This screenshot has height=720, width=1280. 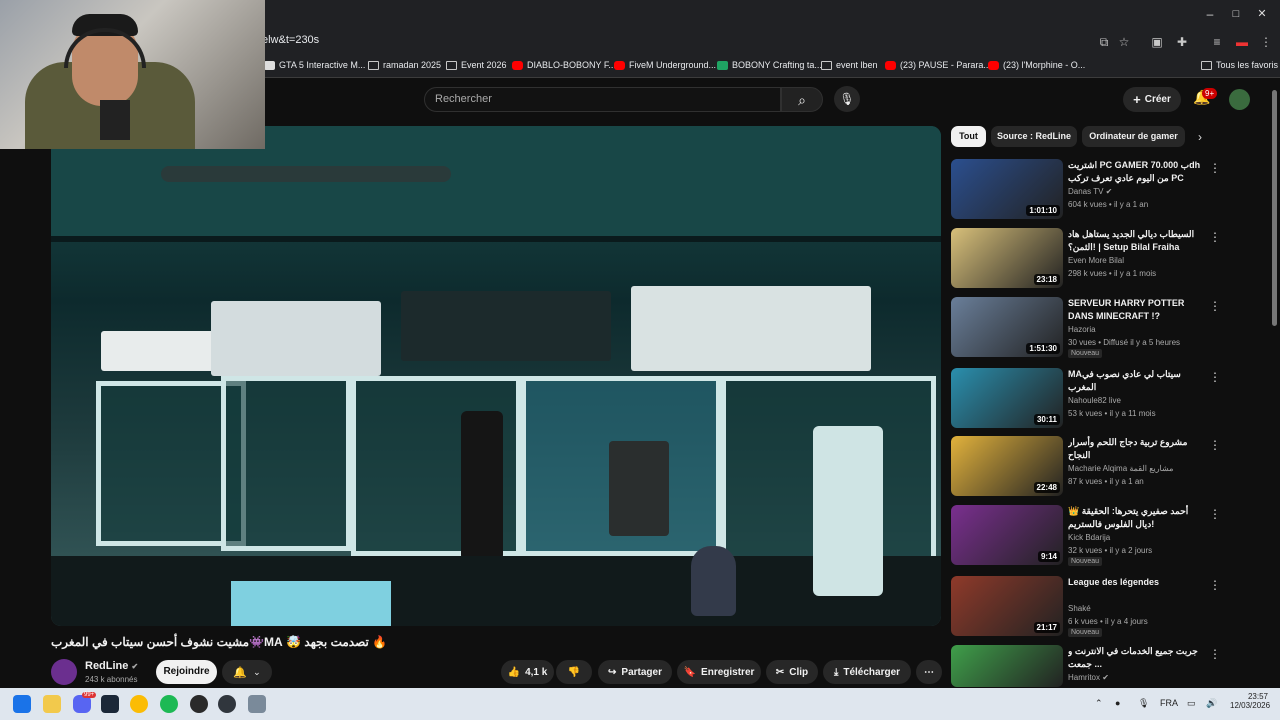 What do you see at coordinates (1007, 258) in the screenshot?
I see `video-thumbnail: 23:18` at bounding box center [1007, 258].